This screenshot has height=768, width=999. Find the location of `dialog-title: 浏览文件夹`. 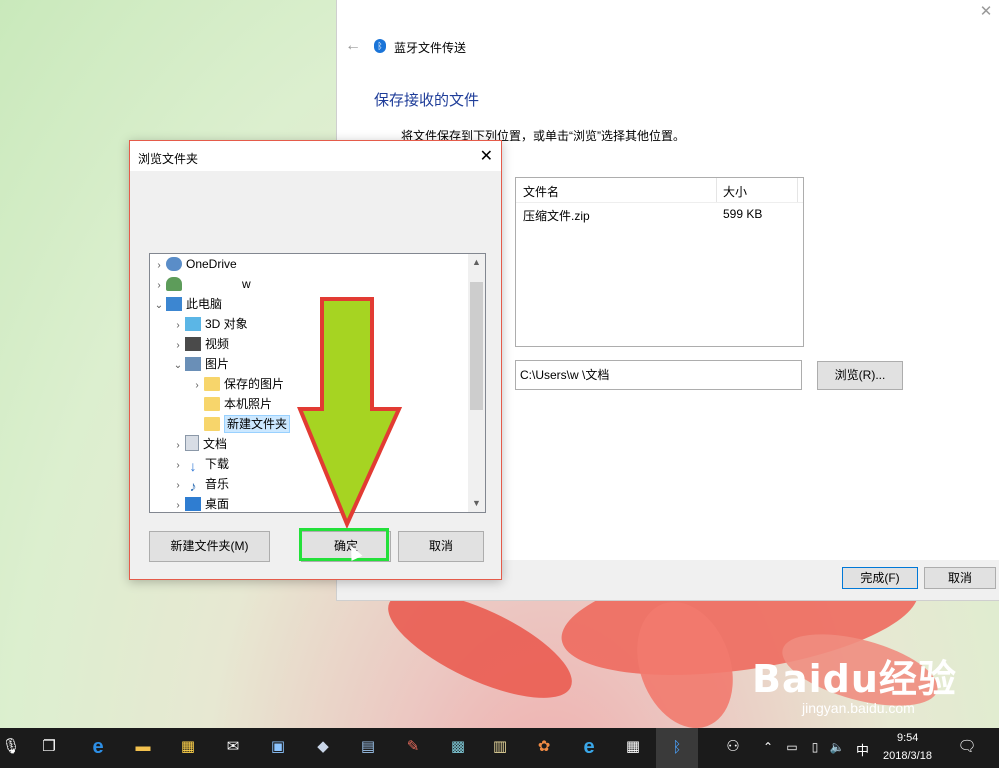

dialog-title: 浏览文件夹 is located at coordinates (168, 159).